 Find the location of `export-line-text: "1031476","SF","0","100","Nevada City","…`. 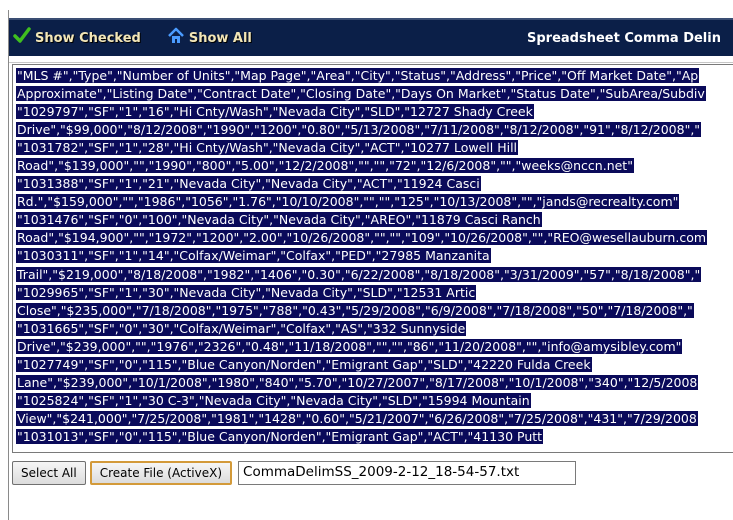

export-line-text: "1031476","SF","0","100","Nevada City","… is located at coordinates (279, 220).